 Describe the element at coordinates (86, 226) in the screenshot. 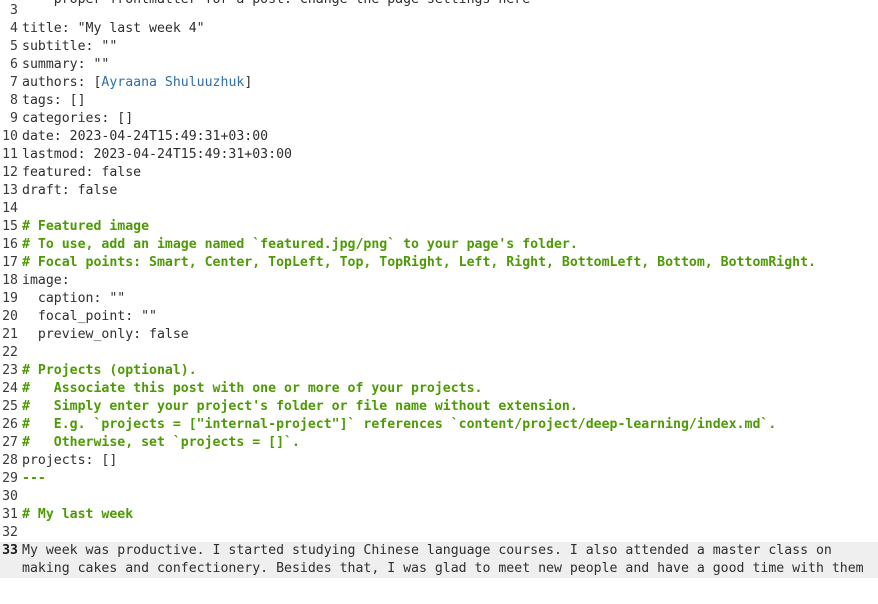

I see `comment-text: # Featured image` at that location.